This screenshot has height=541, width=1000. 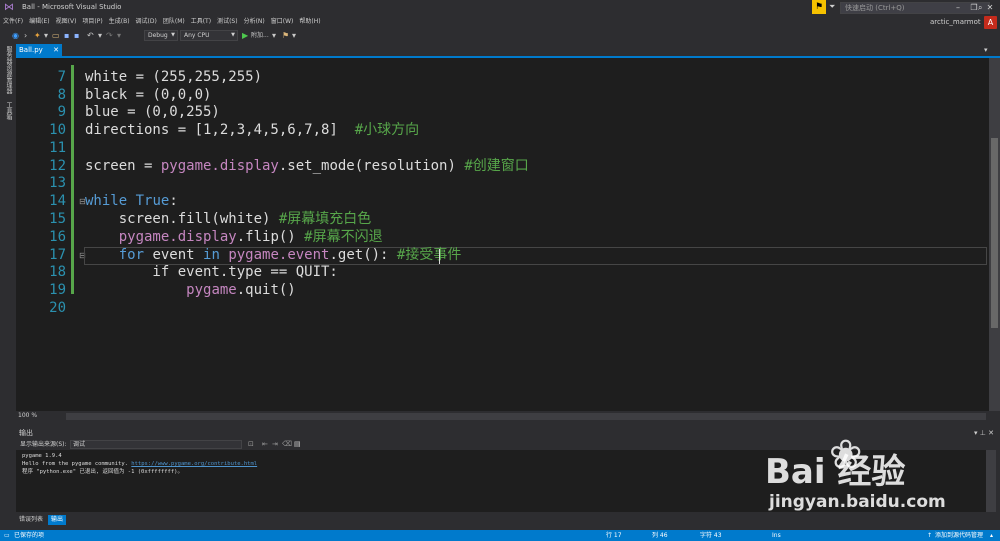 What do you see at coordinates (156, 444) in the screenshot?
I see `output-source-select: 调试` at bounding box center [156, 444].